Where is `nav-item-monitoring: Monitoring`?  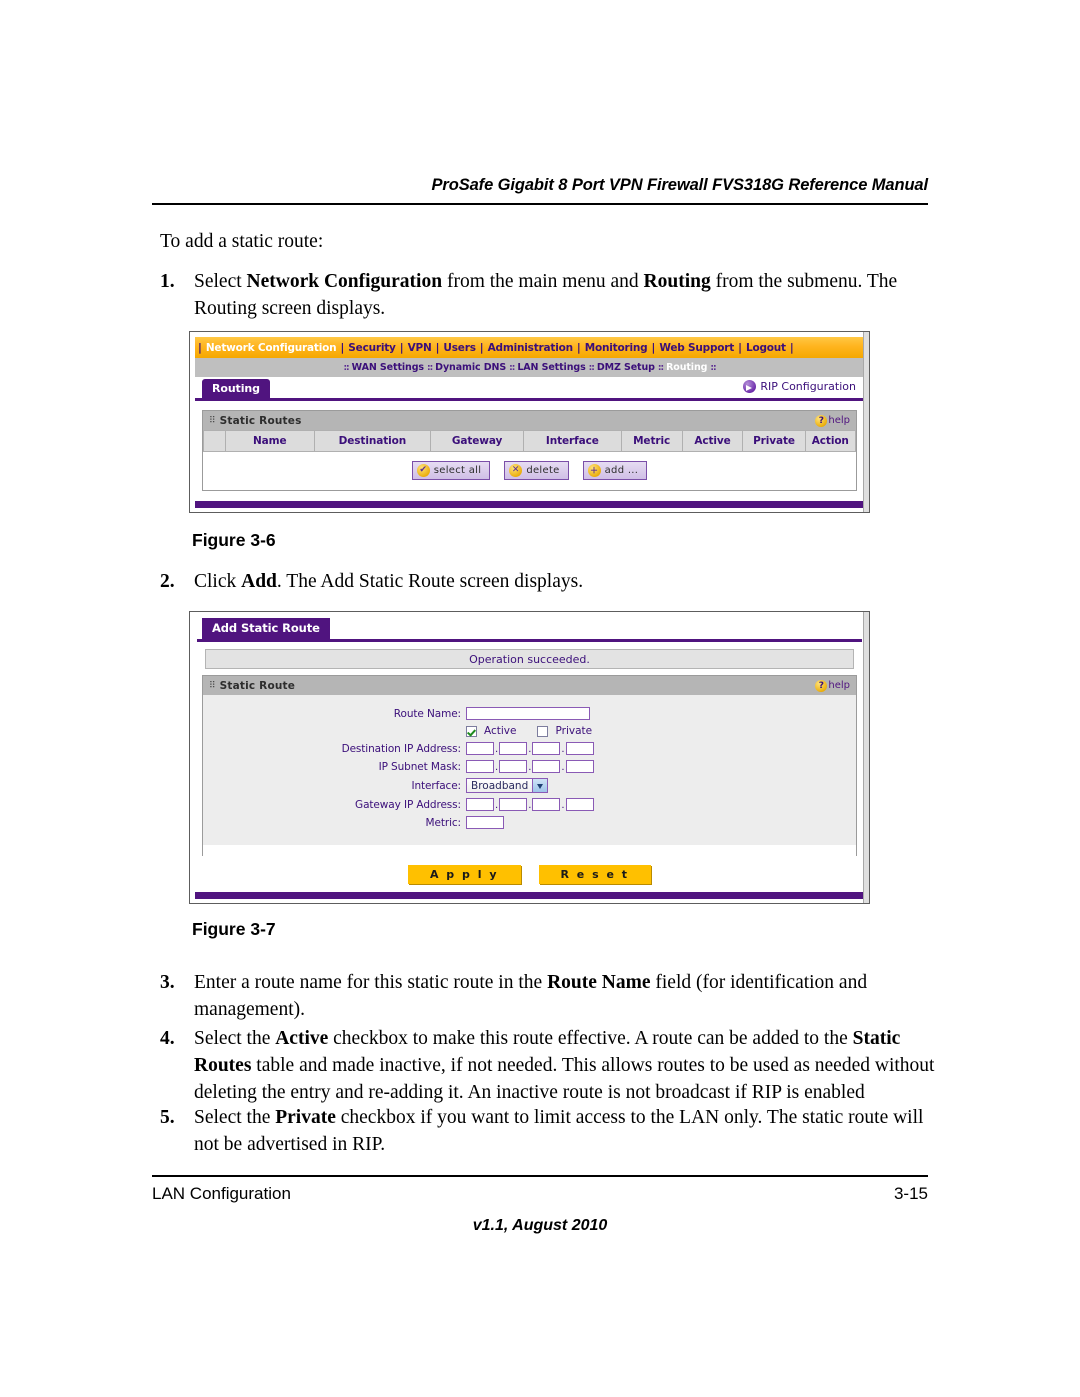
nav-item-monitoring: Monitoring is located at coordinates (616, 348).